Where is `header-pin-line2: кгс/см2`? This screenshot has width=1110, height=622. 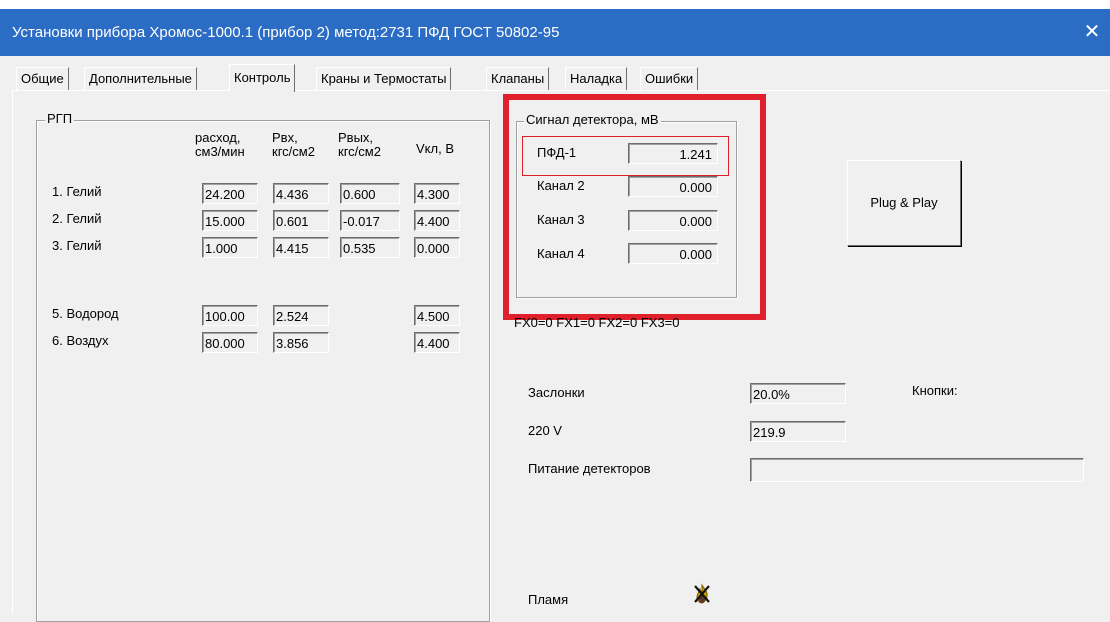
header-pin-line2: кгс/см2 is located at coordinates (293, 151).